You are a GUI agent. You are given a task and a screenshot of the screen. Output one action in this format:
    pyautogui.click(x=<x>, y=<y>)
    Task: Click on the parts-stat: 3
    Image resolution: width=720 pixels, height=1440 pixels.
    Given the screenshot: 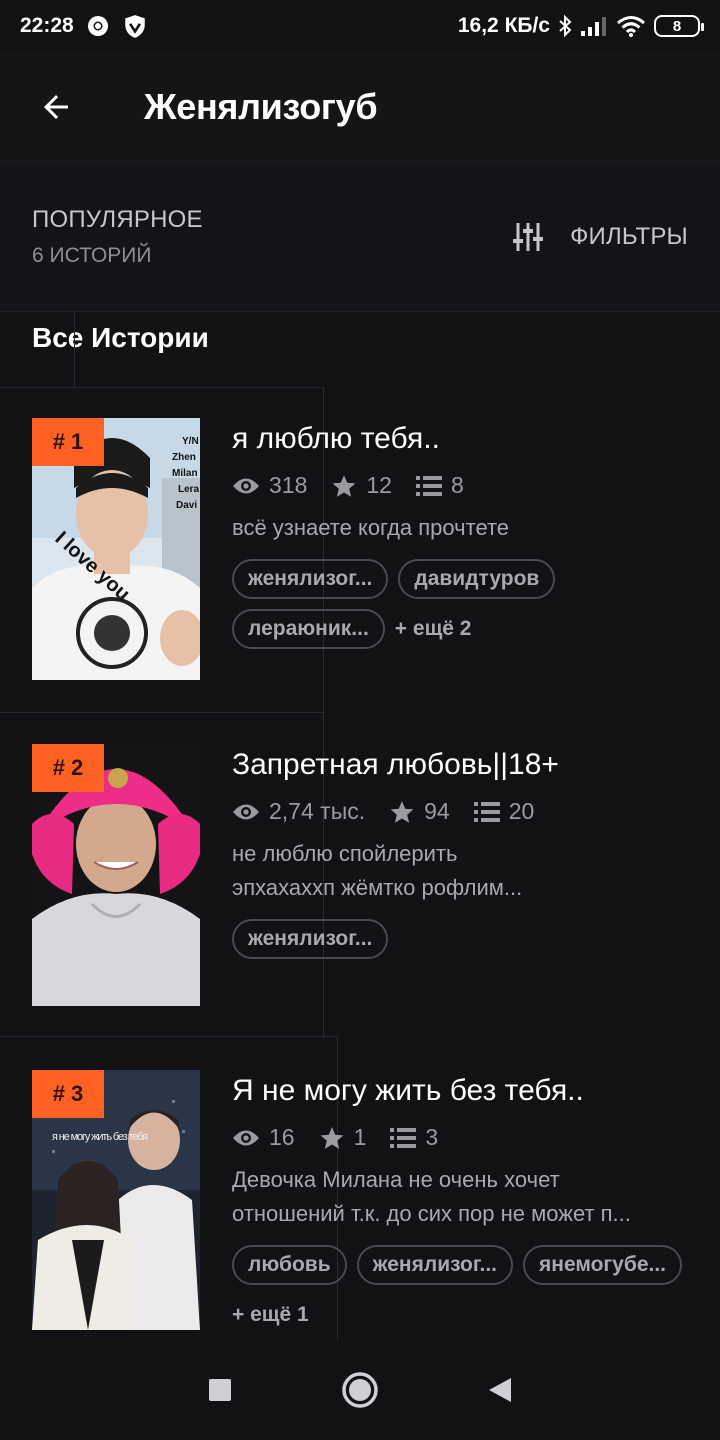 What is the action you would take?
    pyautogui.click(x=414, y=1137)
    